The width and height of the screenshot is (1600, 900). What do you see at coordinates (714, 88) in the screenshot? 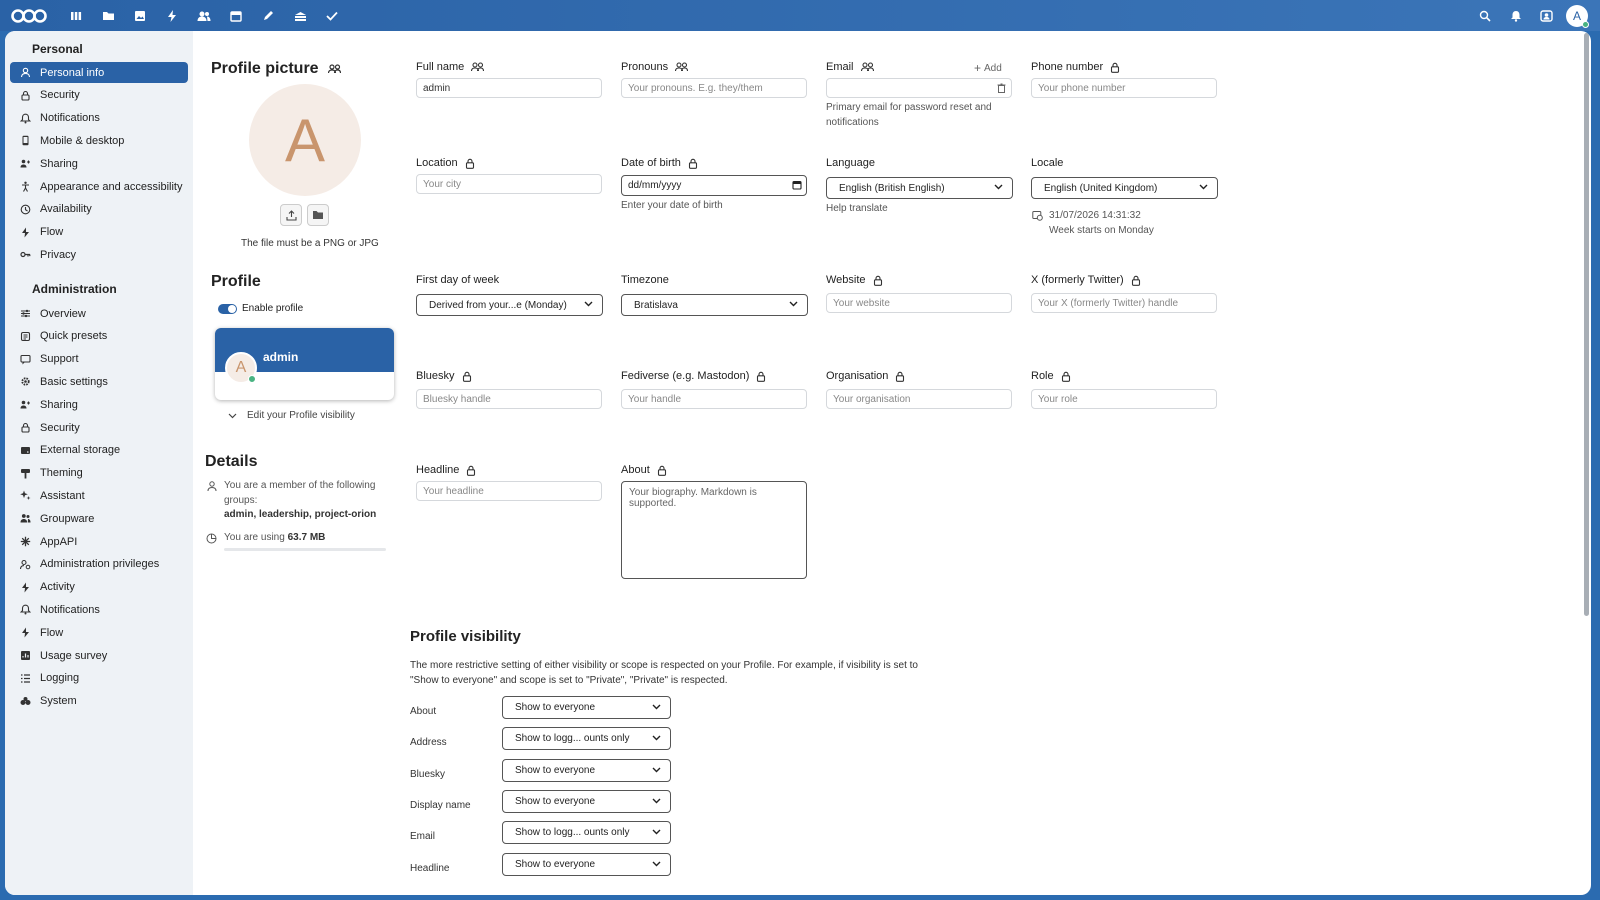
I see `pronouns-input: Your pronouns. E.g. they/them` at bounding box center [714, 88].